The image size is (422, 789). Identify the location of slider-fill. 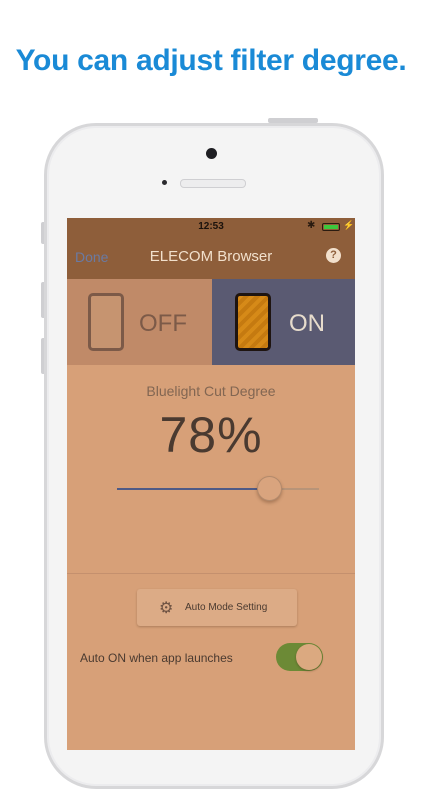
(193, 489).